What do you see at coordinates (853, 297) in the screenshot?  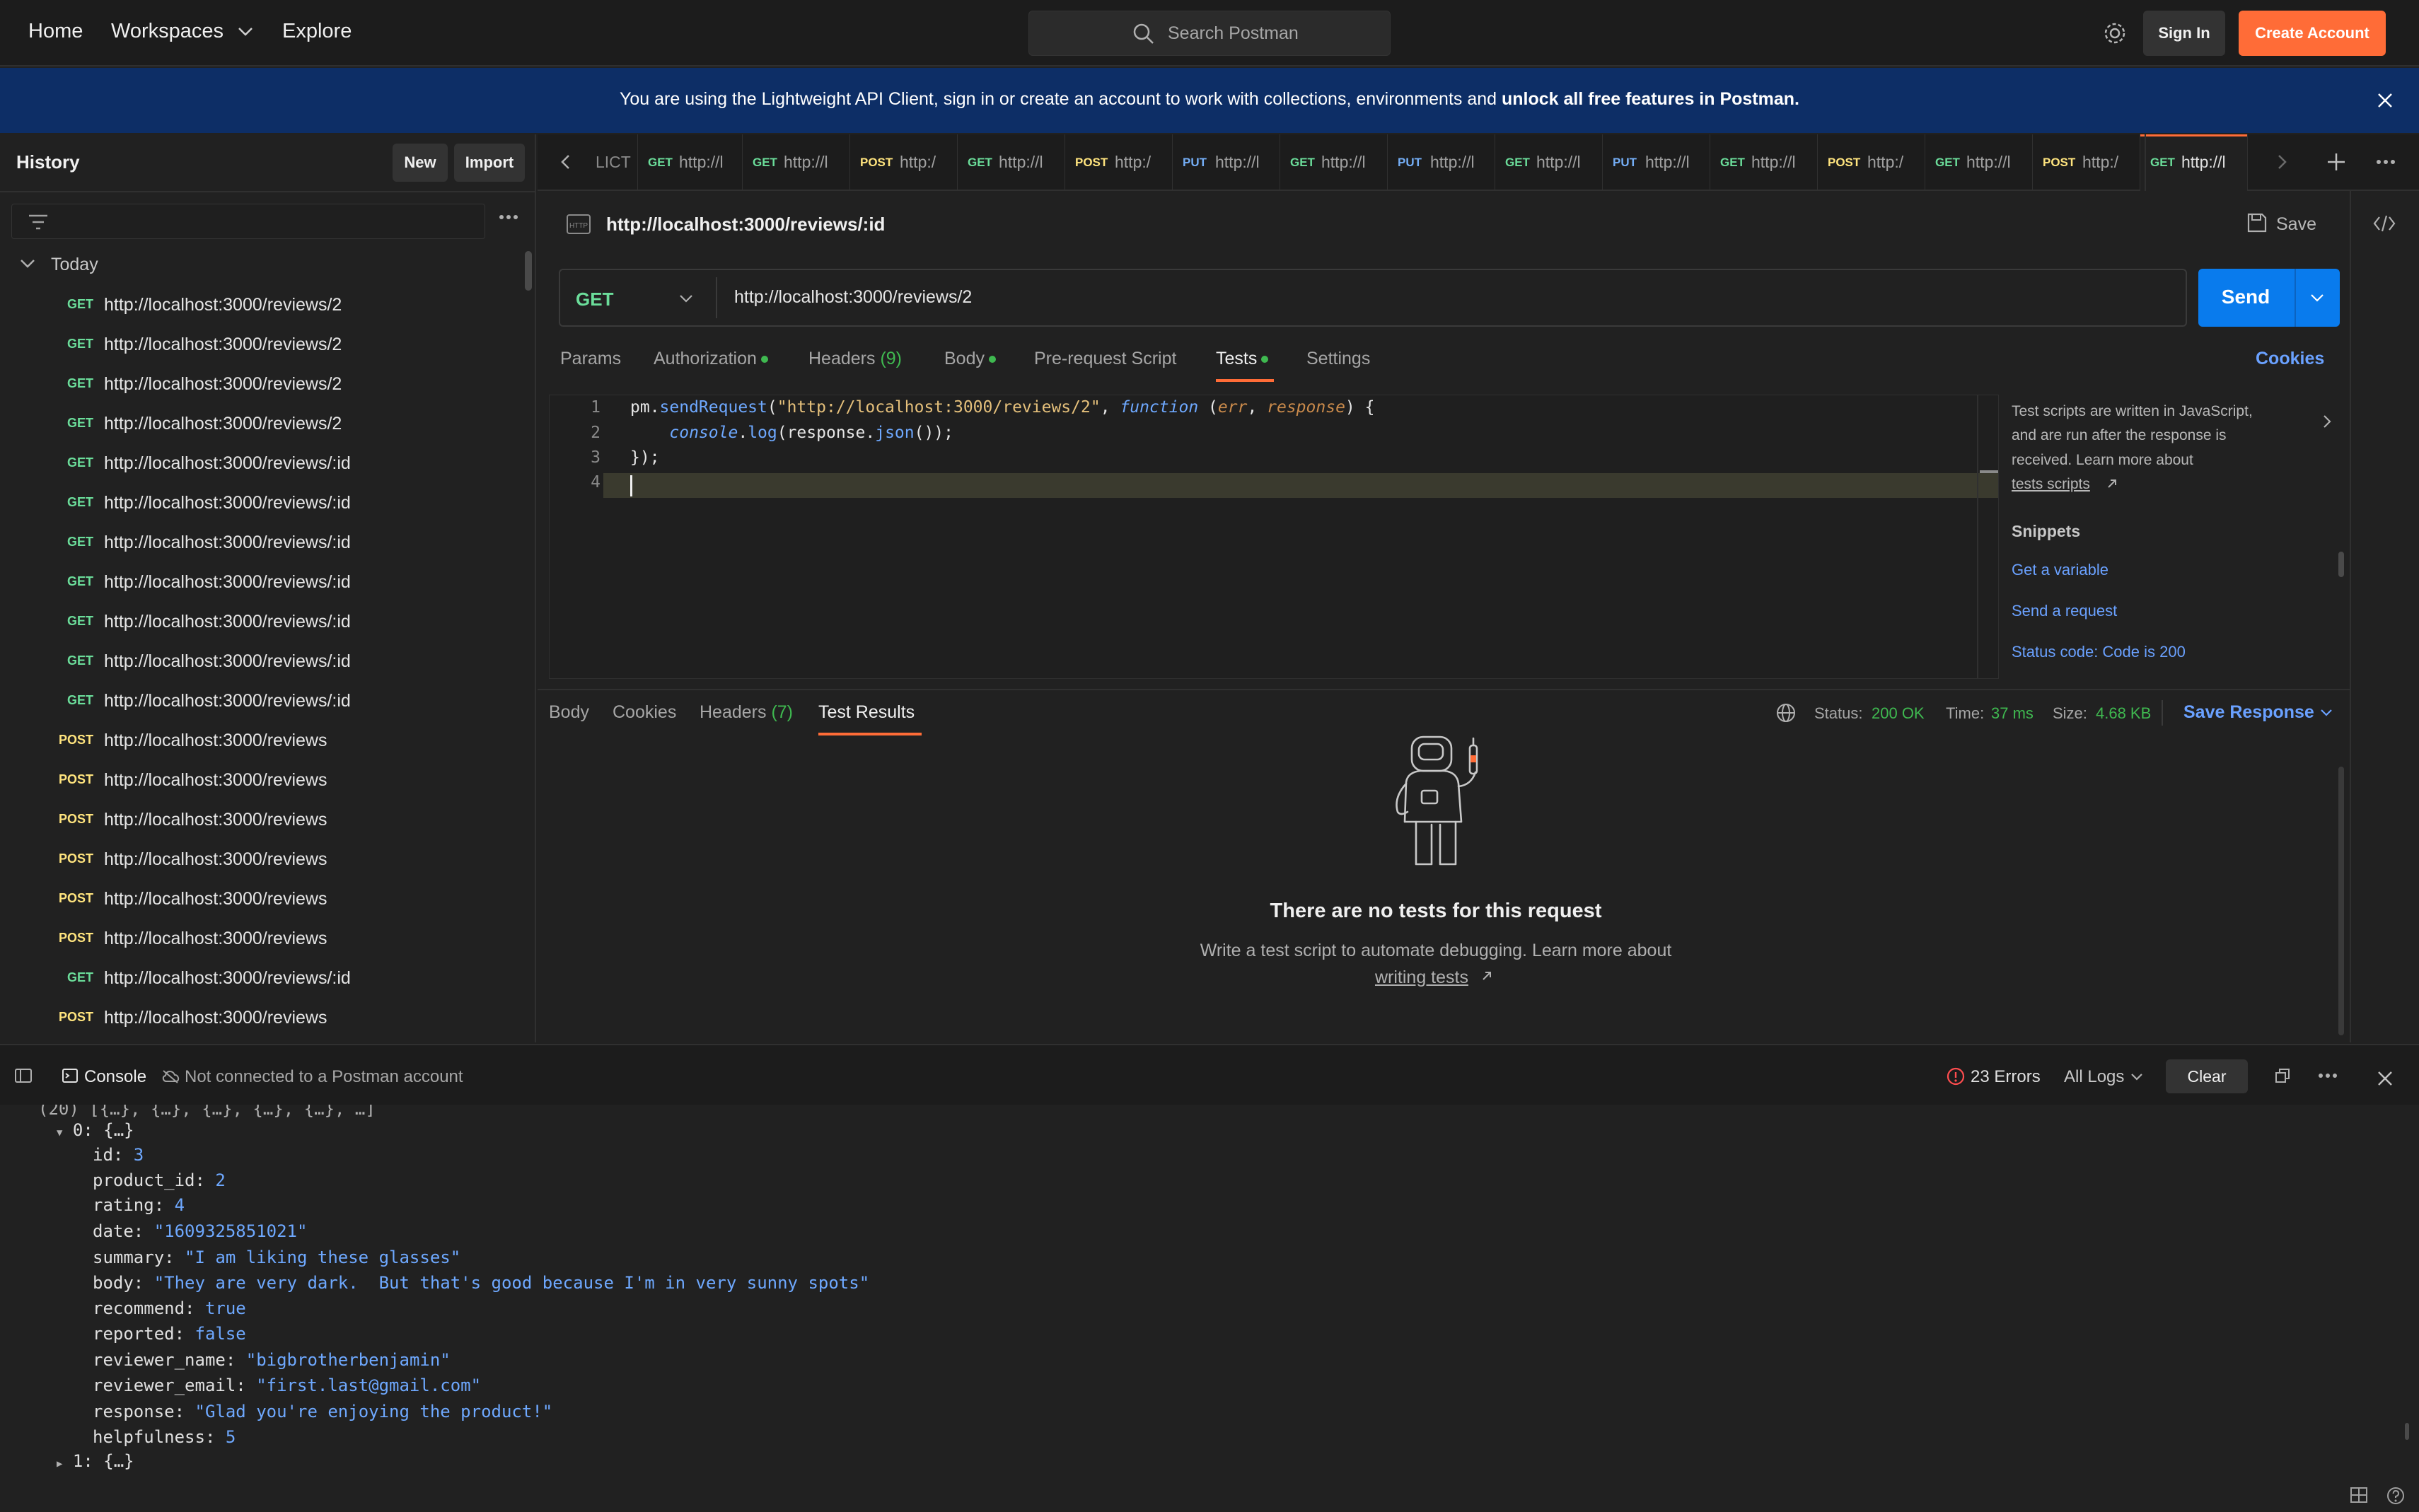 I see `url-input: http://localhost:3000/reviews/2` at bounding box center [853, 297].